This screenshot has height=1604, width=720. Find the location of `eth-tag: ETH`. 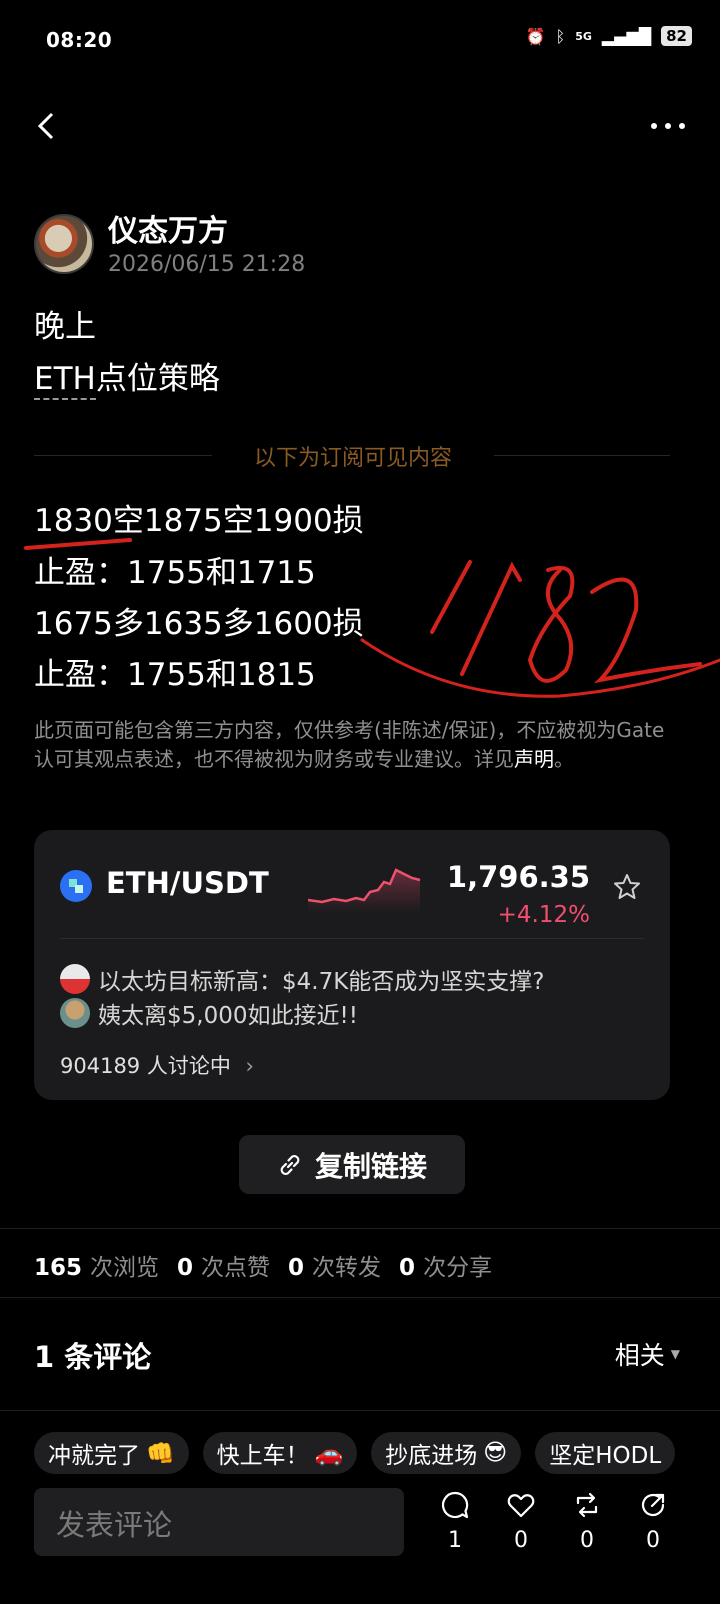

eth-tag: ETH is located at coordinates (65, 380).